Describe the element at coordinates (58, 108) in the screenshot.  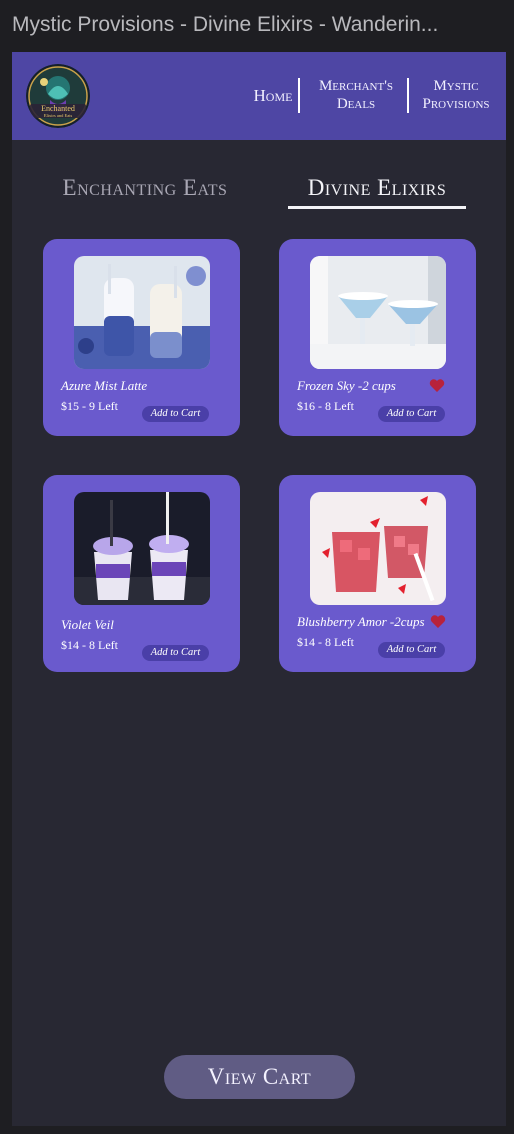
I see `logo-title: Enchanted` at that location.